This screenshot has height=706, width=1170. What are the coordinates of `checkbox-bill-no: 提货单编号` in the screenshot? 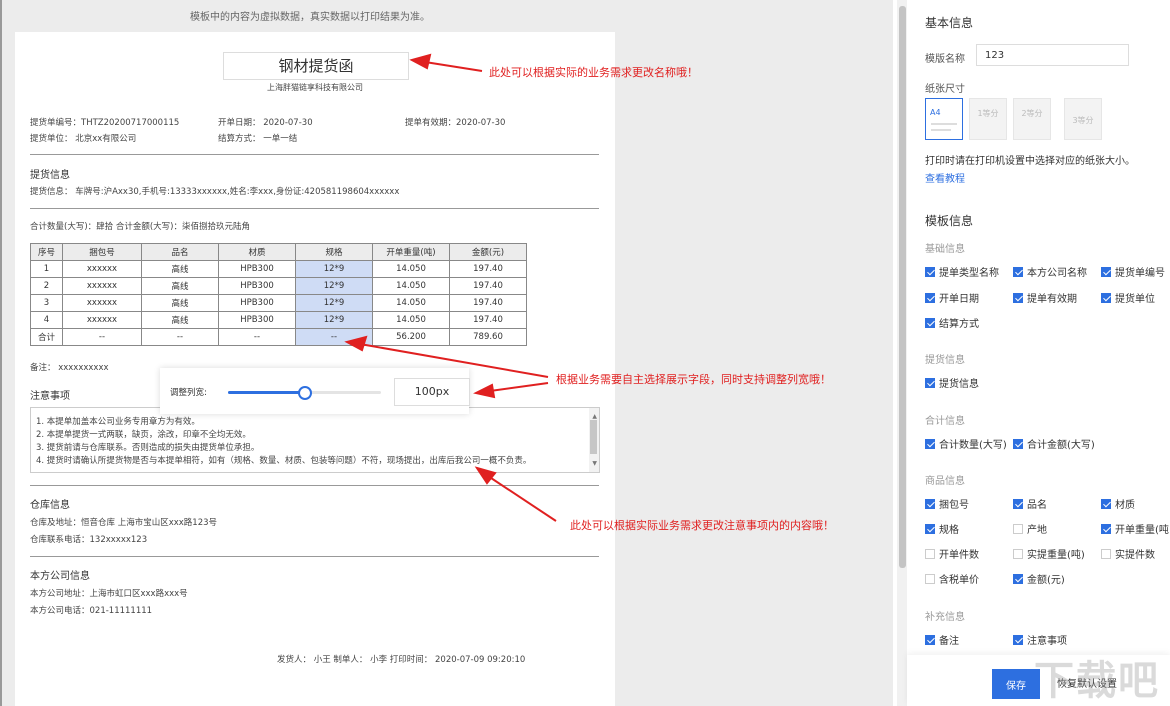 It's located at (1133, 271).